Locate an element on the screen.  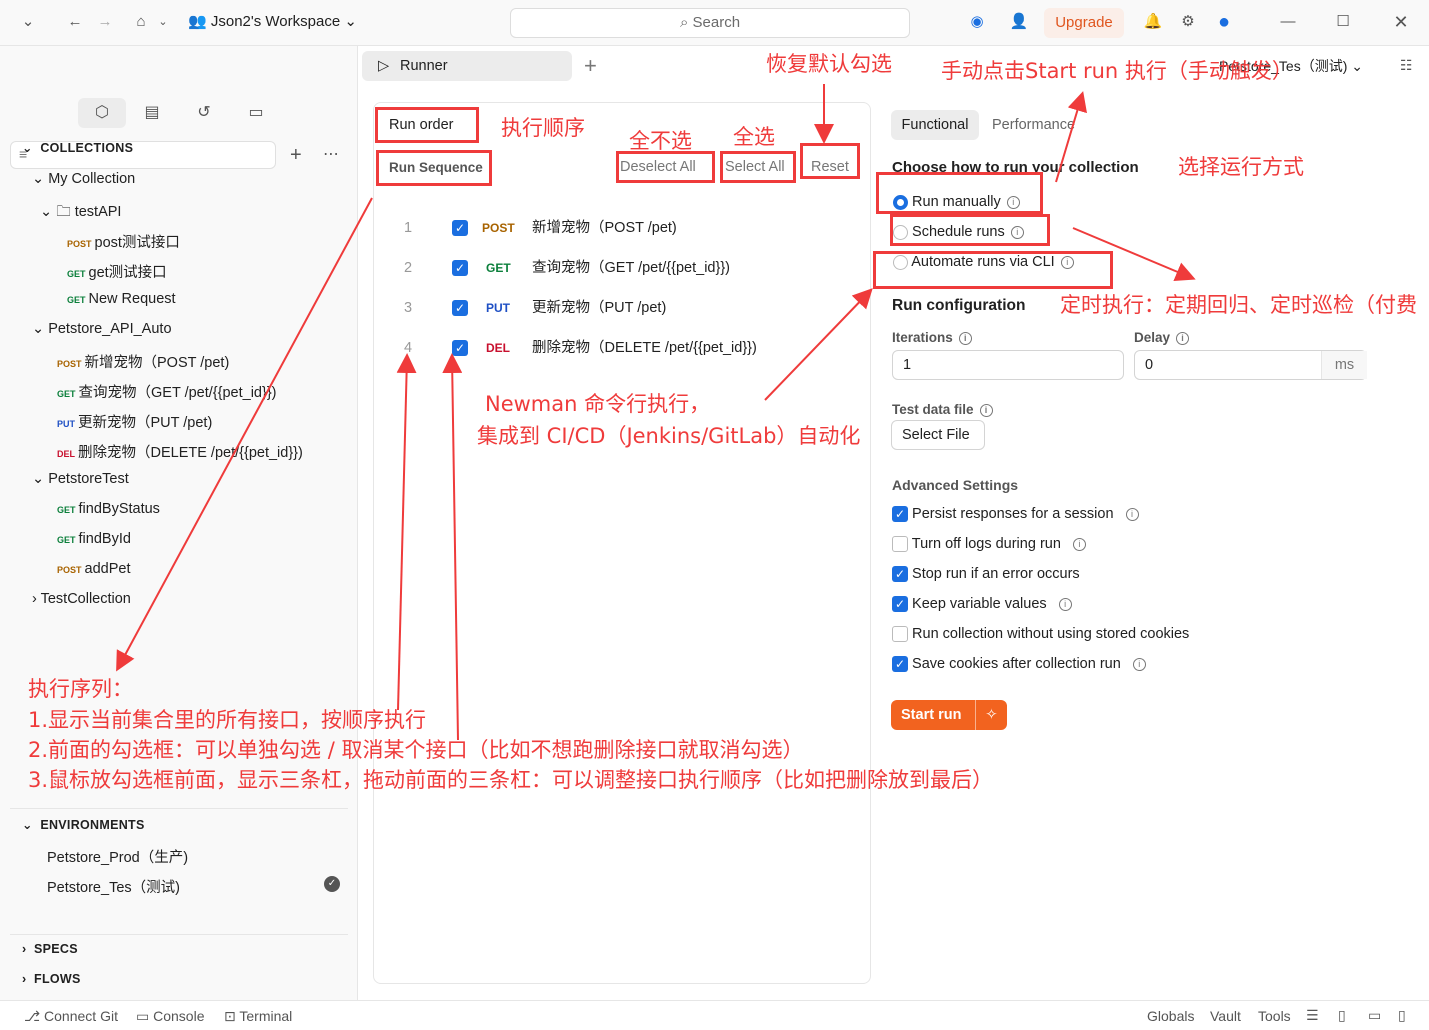
annotation-text: 集成到 CI/CD（Jenkins/GitLab）自动化 is located at coordinates (669, 436).